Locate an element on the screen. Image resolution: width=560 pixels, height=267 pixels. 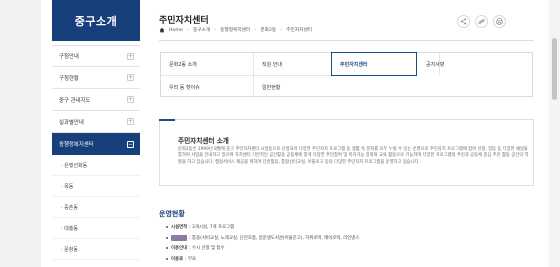
tab-label: 주민자치센터 is located at coordinates (354, 64).